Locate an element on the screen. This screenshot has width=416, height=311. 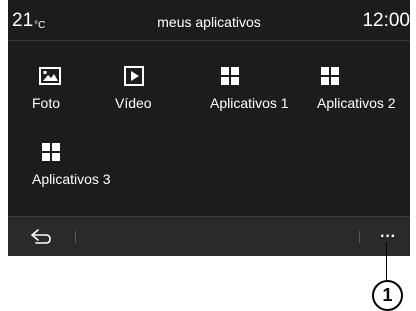
status-bar: 21°C meus aplicativos 12:00 is located at coordinates (209, 20).